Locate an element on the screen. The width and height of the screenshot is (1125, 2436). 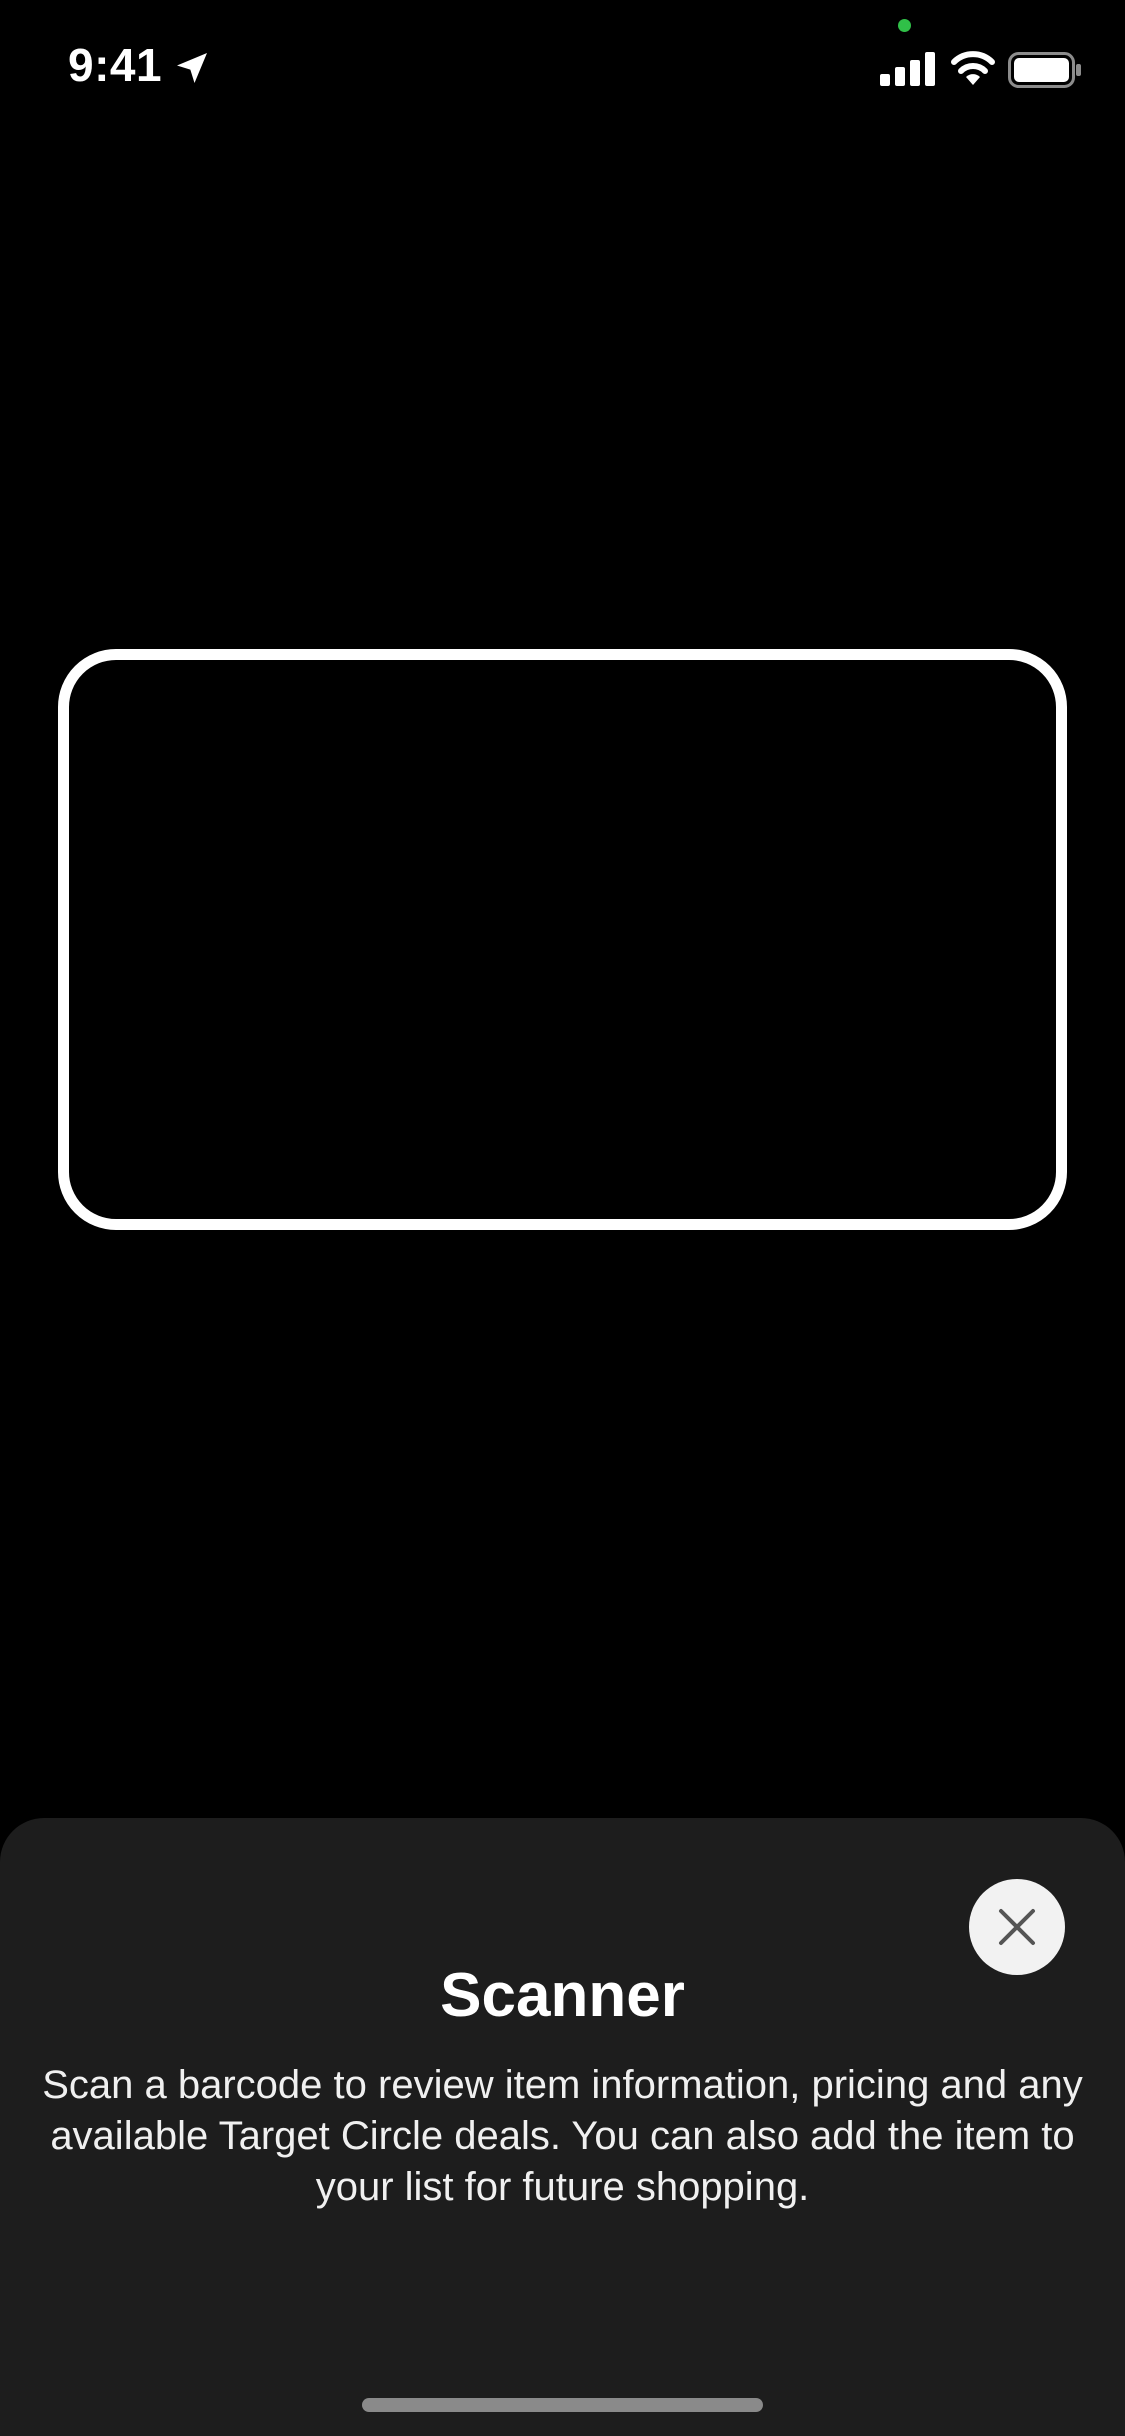
sheet-title: Scanner is located at coordinates (562, 1995).